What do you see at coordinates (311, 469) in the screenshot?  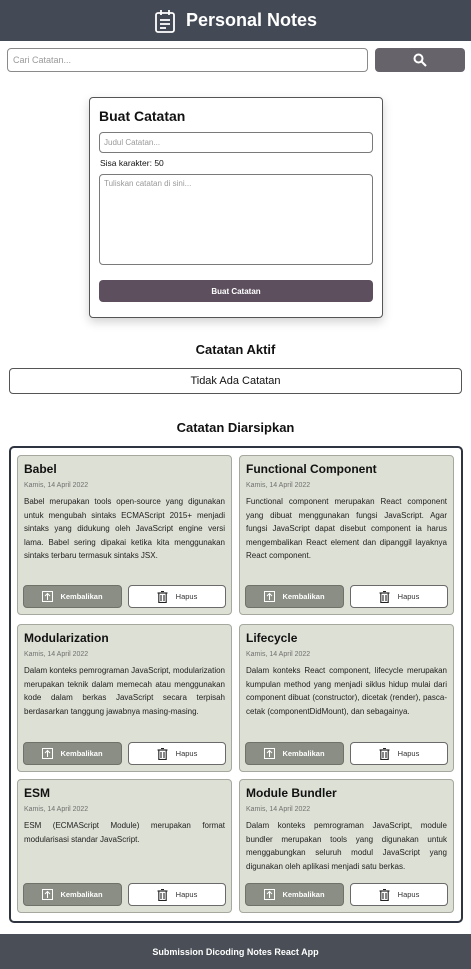 I see `note-title: Functional Component` at bounding box center [311, 469].